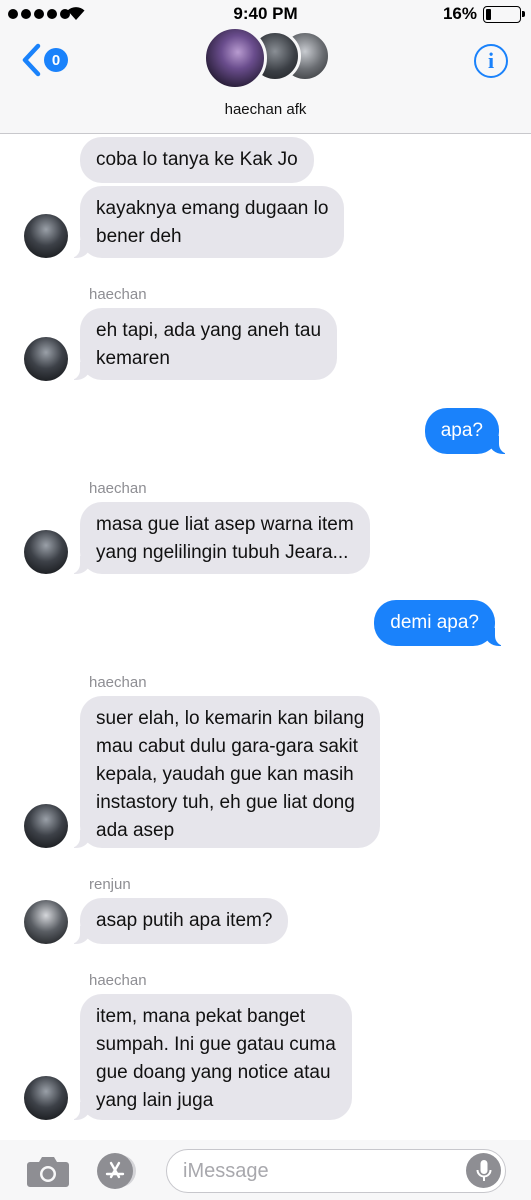 The image size is (531, 1200). I want to click on battery-level-fill, so click(488, 14).